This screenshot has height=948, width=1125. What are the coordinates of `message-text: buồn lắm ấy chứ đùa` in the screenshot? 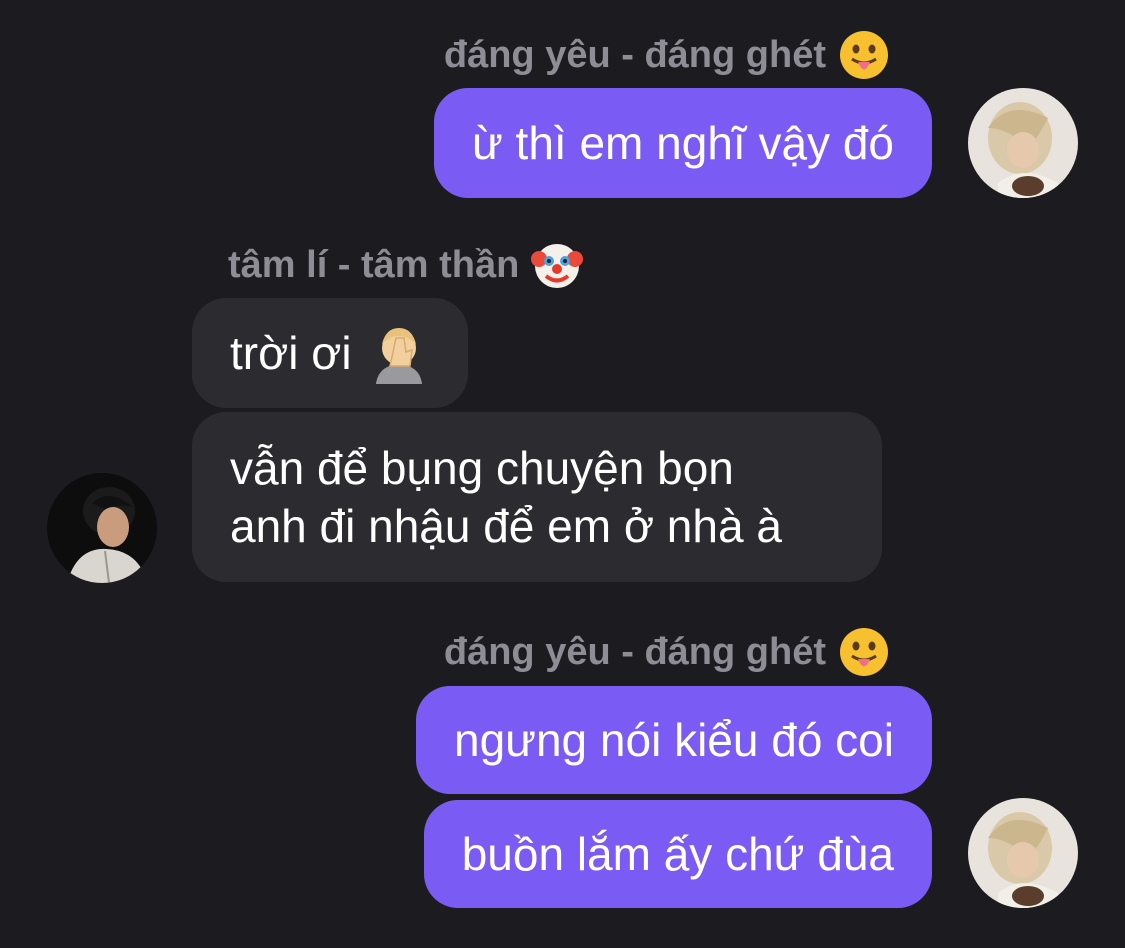 It's located at (677, 854).